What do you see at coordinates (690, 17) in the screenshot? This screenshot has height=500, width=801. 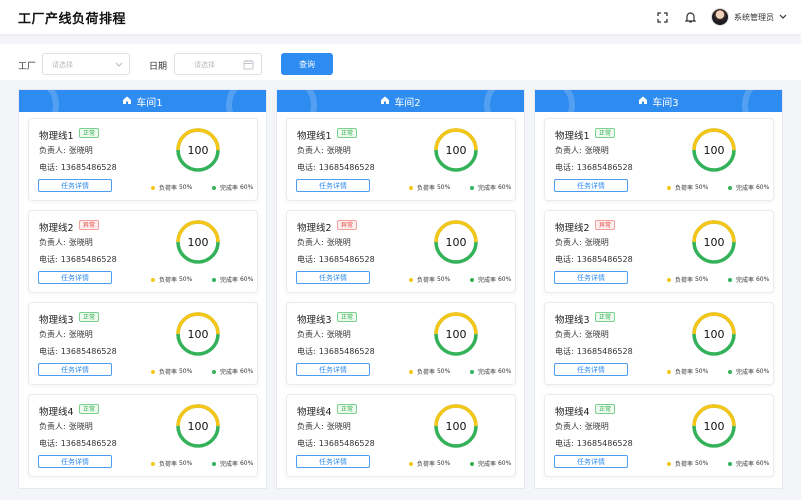 I see `bell-icon` at bounding box center [690, 17].